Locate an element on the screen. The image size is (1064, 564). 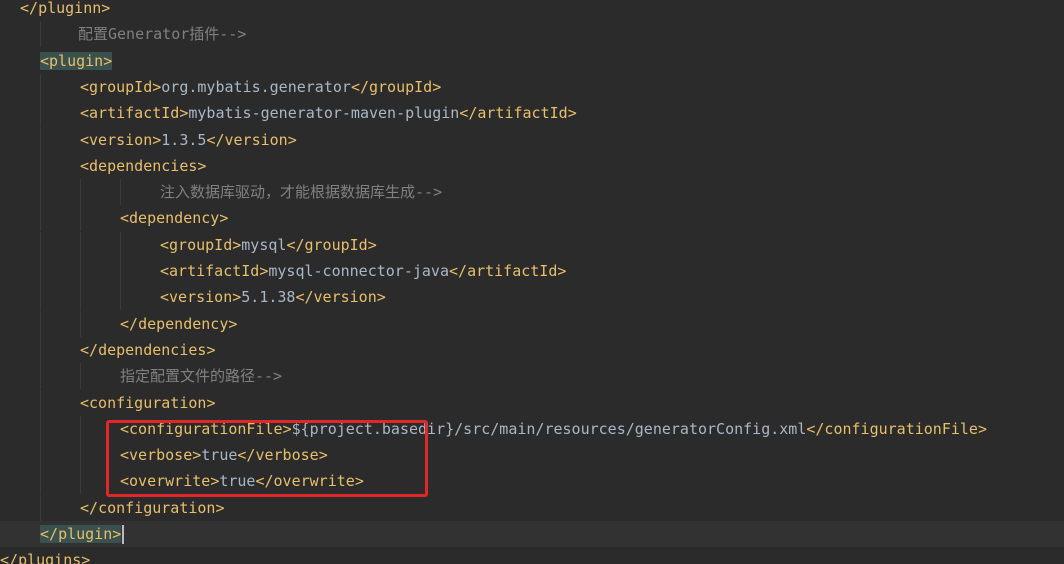
code-content: <dependency> is located at coordinates (174, 218).